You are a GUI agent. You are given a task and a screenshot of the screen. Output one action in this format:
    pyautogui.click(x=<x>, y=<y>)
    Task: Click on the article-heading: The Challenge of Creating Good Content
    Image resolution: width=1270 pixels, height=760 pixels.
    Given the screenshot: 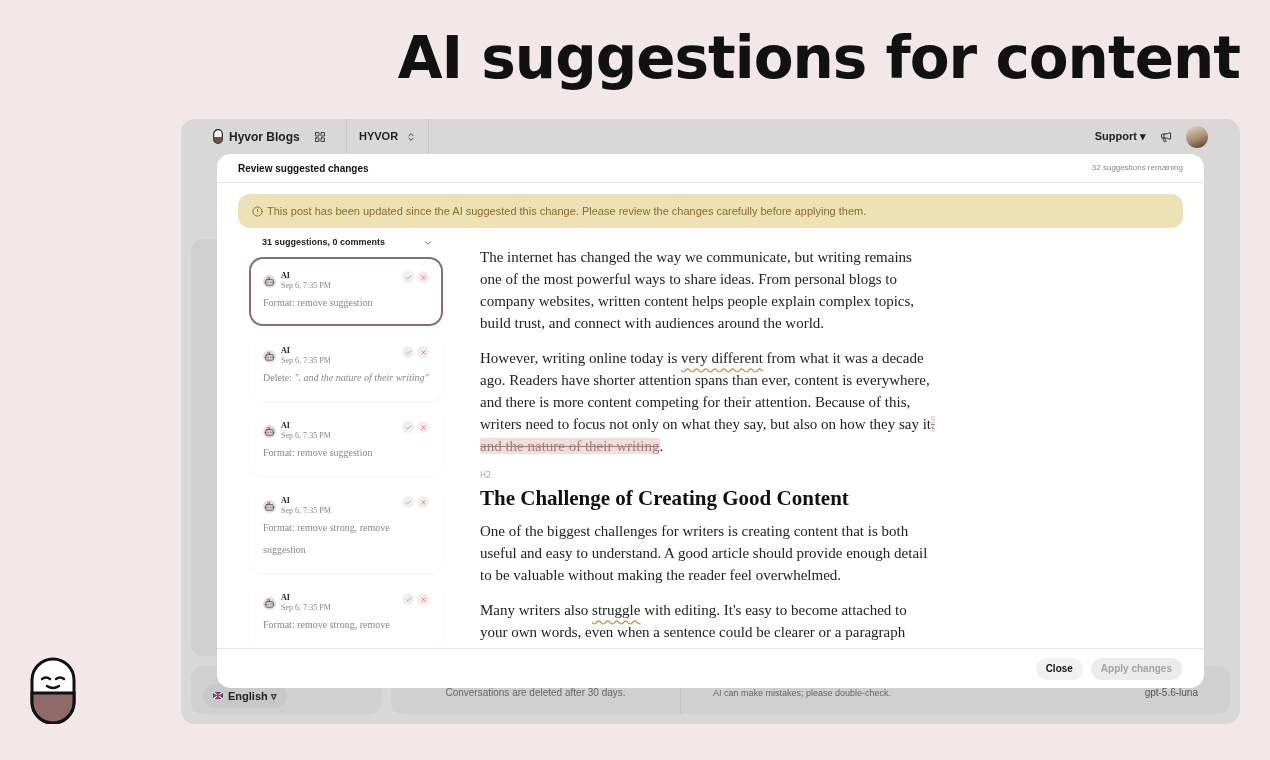 What is the action you would take?
    pyautogui.click(x=664, y=498)
    